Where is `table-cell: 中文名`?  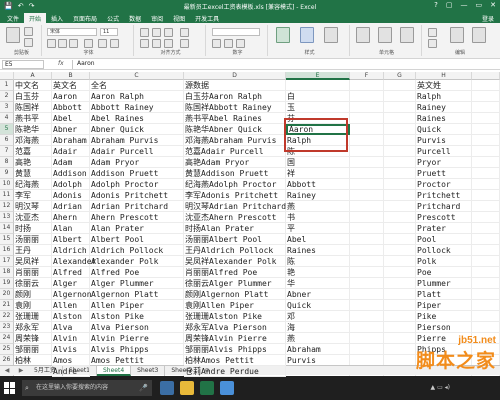
table-cell: 中文名 is located at coordinates (33, 85).